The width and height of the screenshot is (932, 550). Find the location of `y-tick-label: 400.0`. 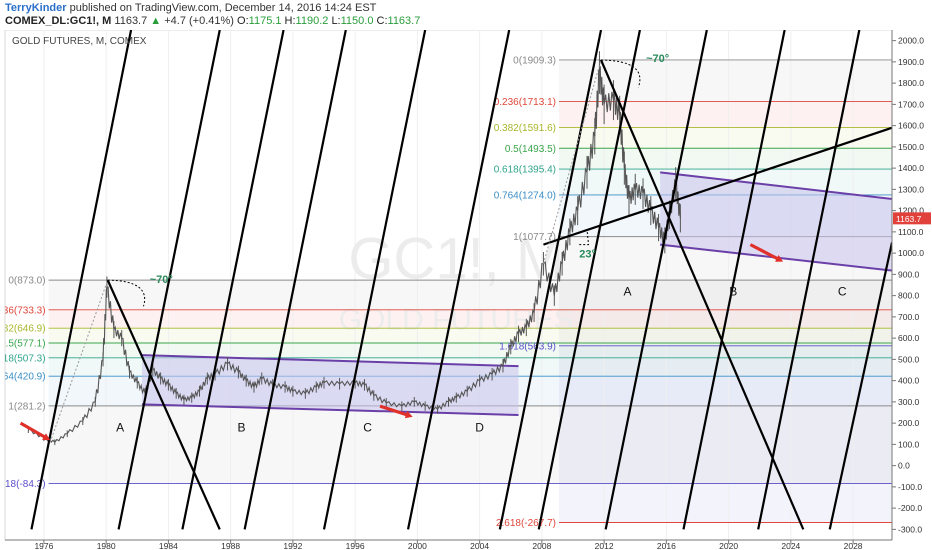

y-tick-label: 400.0 is located at coordinates (909, 381).